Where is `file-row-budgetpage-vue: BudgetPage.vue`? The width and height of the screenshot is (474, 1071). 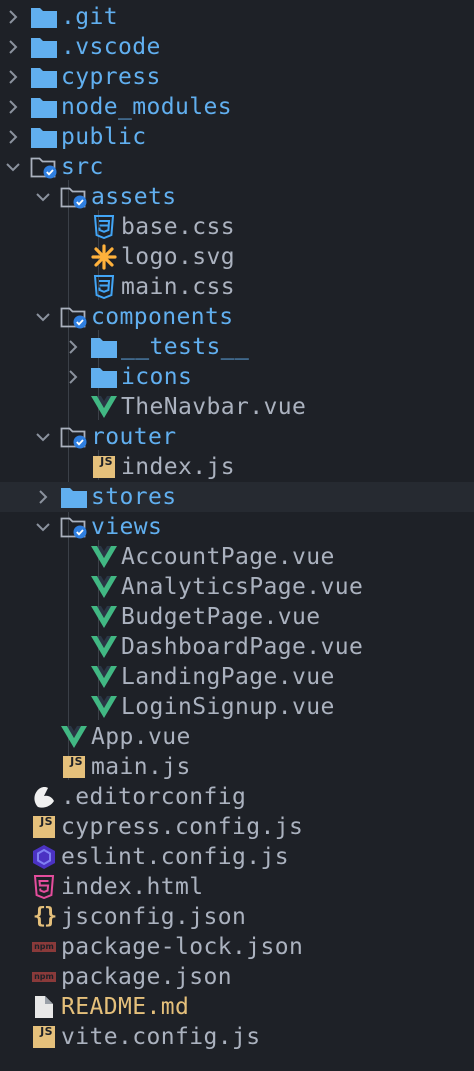
file-row-budgetpage-vue: BudgetPage.vue is located at coordinates (237, 617).